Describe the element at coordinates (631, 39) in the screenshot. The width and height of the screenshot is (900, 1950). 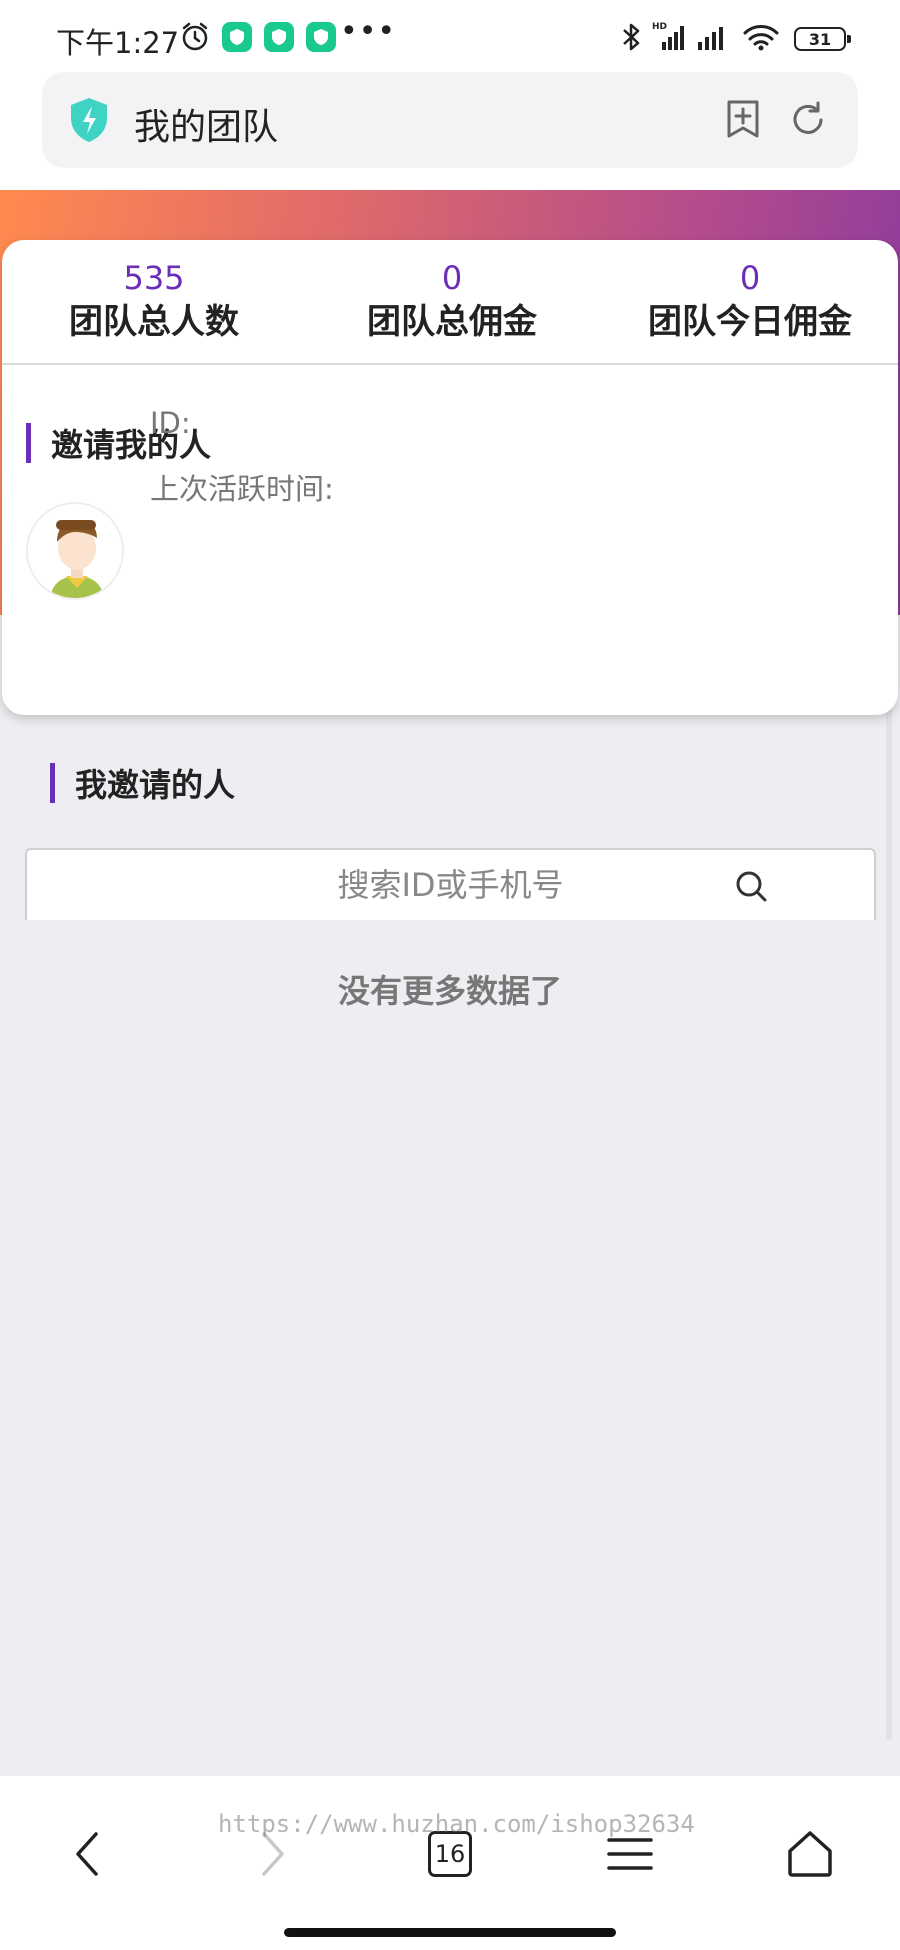
I see `bluetooth-icon` at that location.